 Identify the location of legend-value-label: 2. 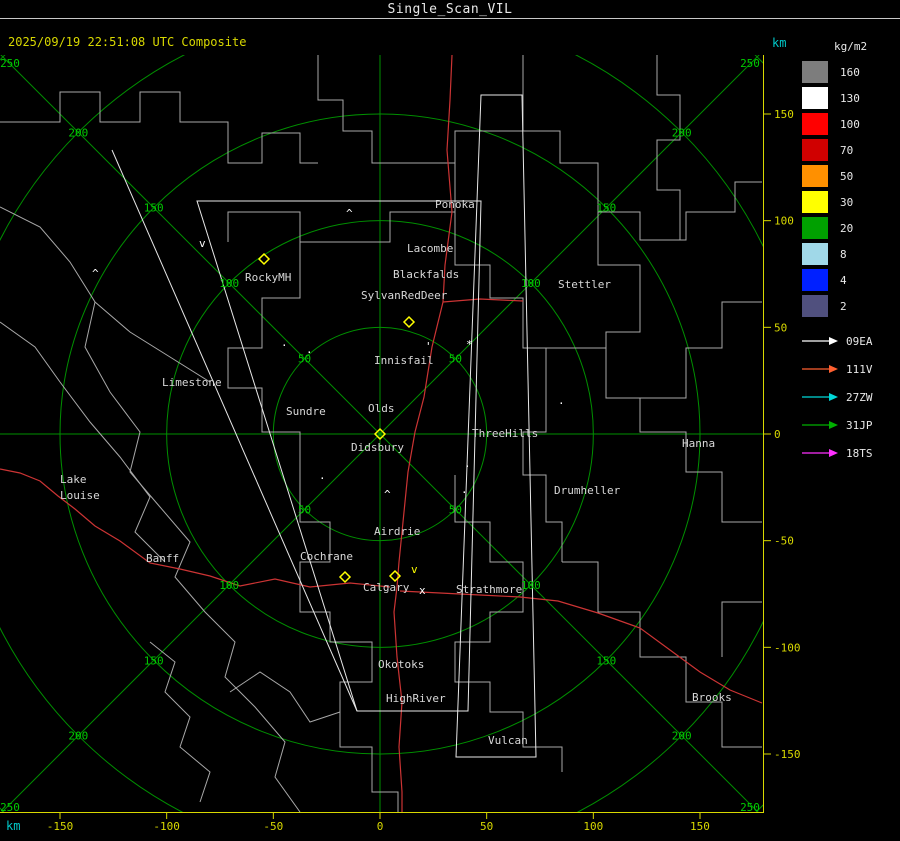
(843, 306).